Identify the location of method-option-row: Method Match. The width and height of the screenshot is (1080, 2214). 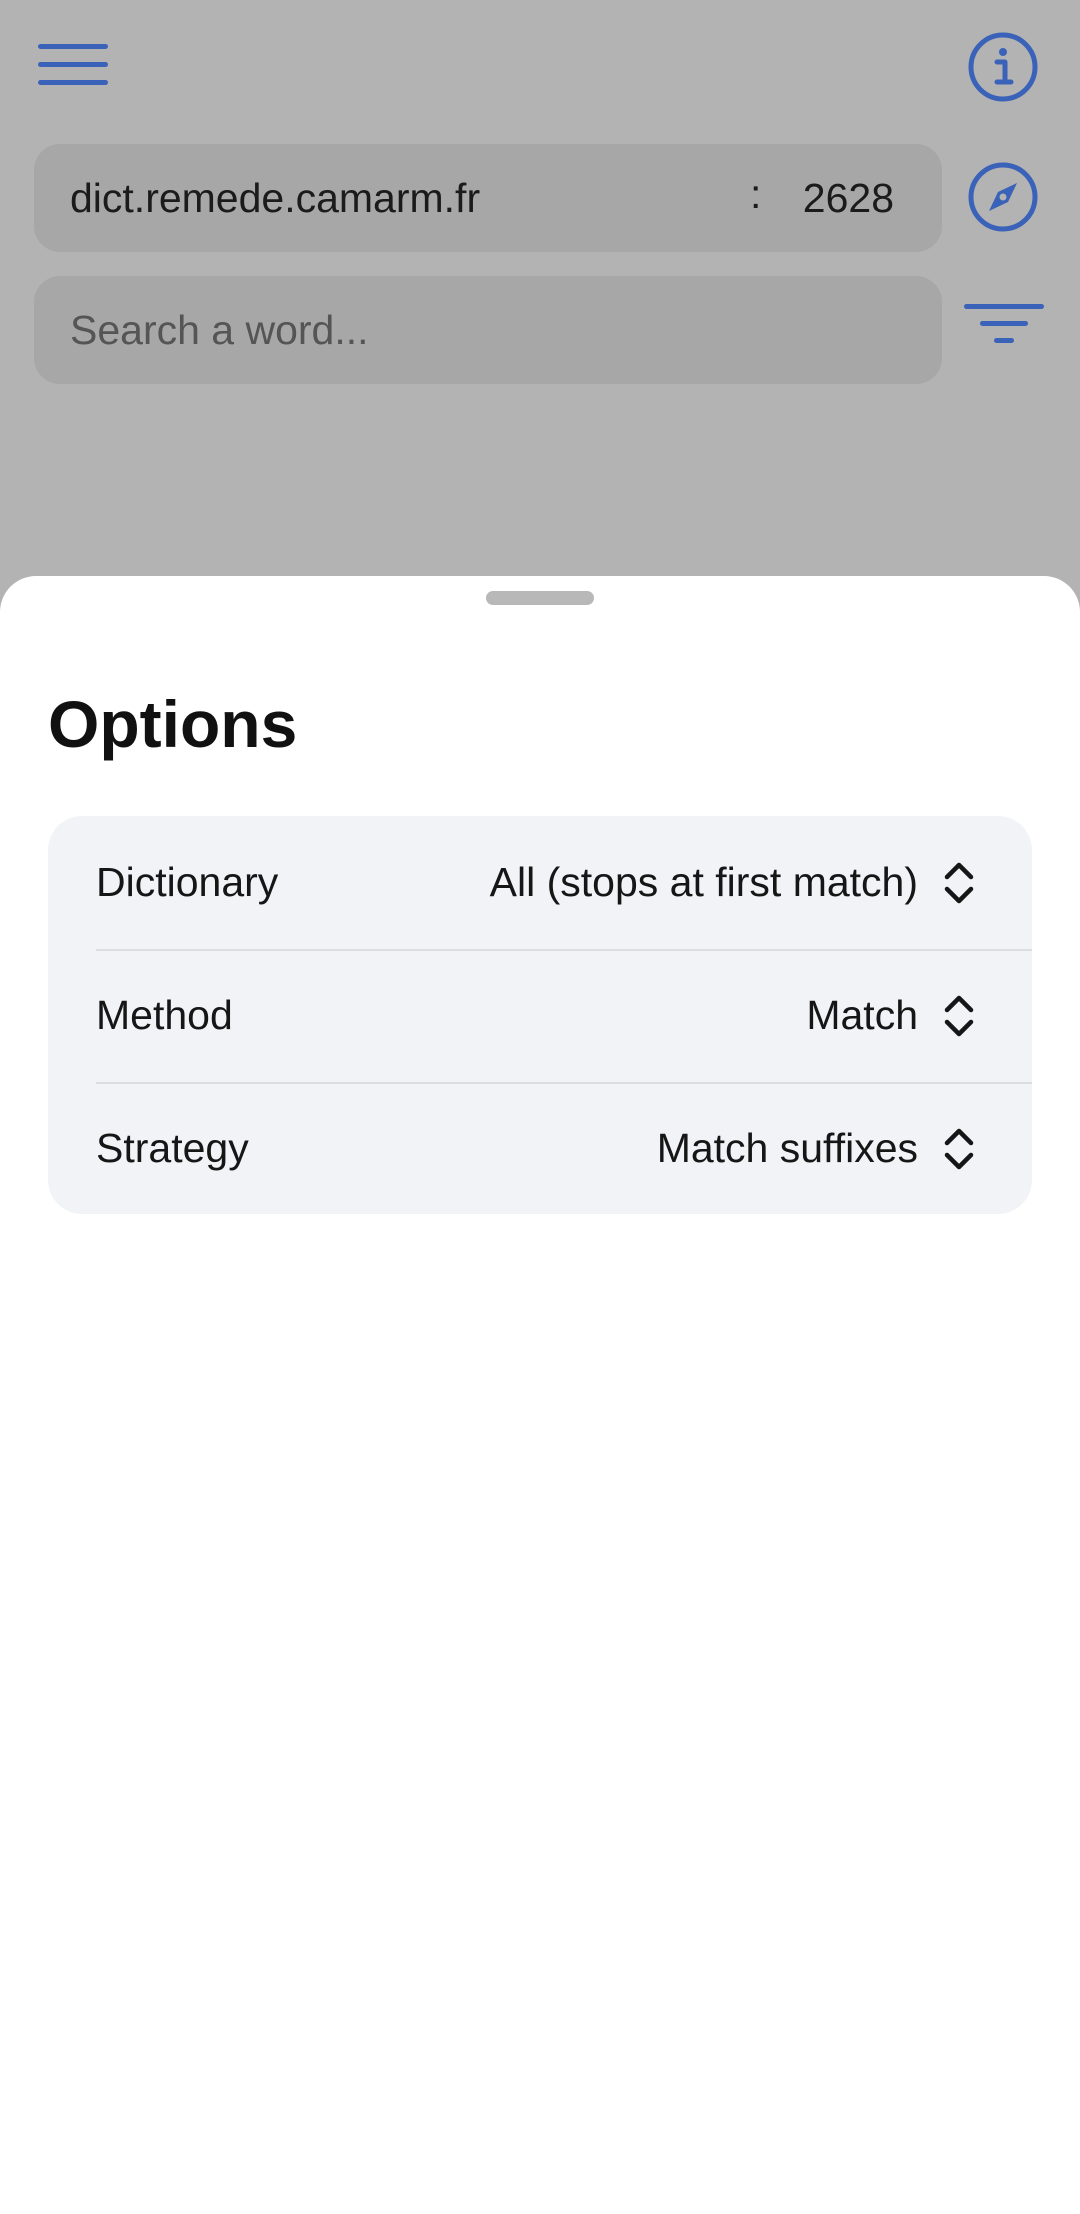
(540, 1015).